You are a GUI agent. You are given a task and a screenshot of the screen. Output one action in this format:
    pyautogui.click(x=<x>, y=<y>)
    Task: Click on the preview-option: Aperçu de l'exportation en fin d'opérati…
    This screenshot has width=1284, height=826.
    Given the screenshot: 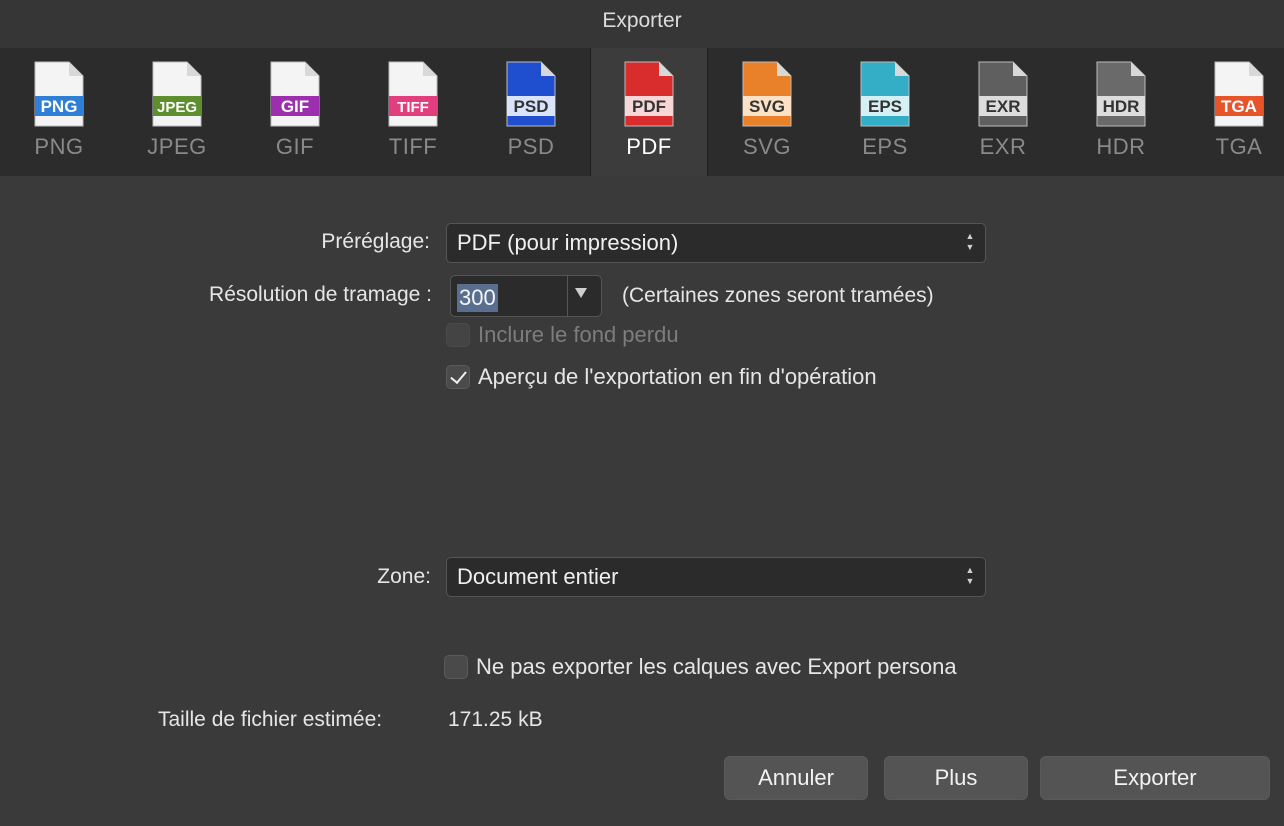 What is the action you would take?
    pyautogui.click(x=661, y=377)
    